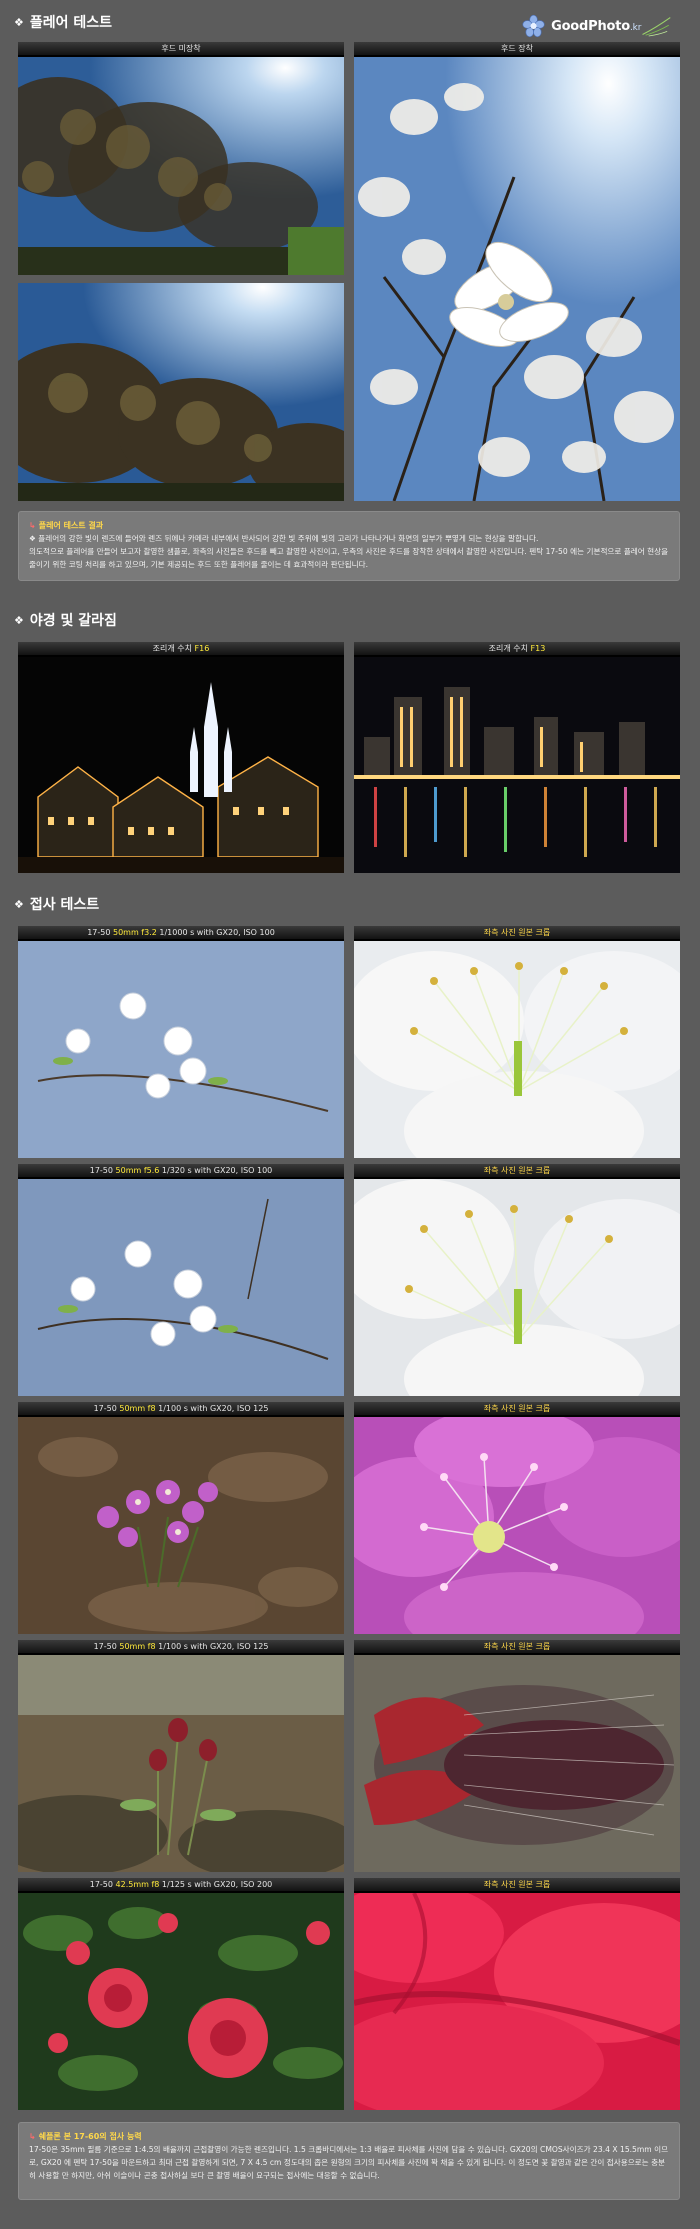  Describe the element at coordinates (181, 765) in the screenshot. I see `castle-night-photo` at that location.